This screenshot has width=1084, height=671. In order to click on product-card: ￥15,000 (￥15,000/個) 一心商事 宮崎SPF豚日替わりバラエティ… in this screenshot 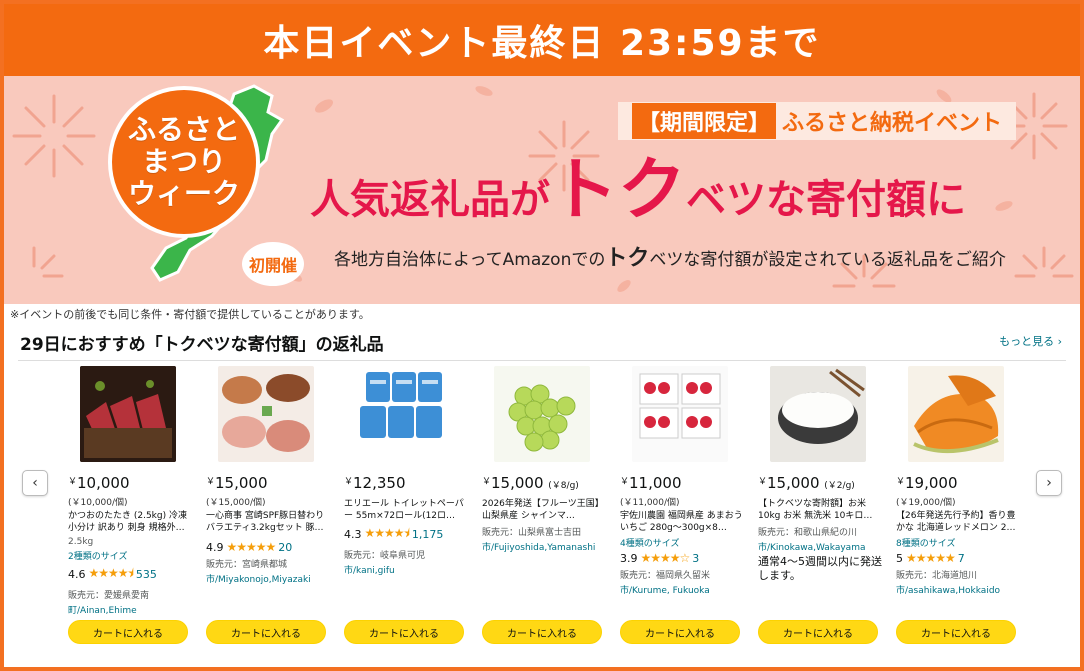, I will do `click(268, 475)`.